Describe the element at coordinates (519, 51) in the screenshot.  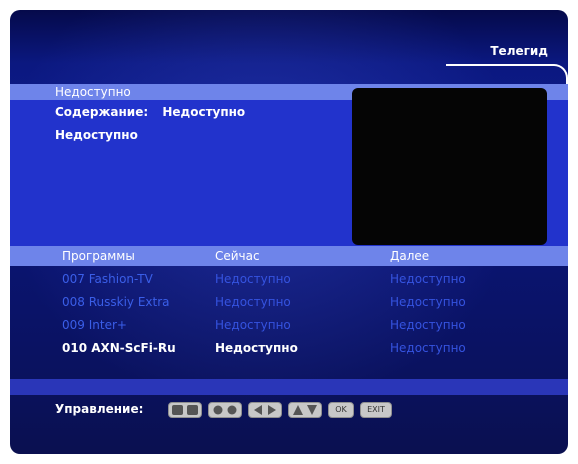
I see `page-title: Телегид` at that location.